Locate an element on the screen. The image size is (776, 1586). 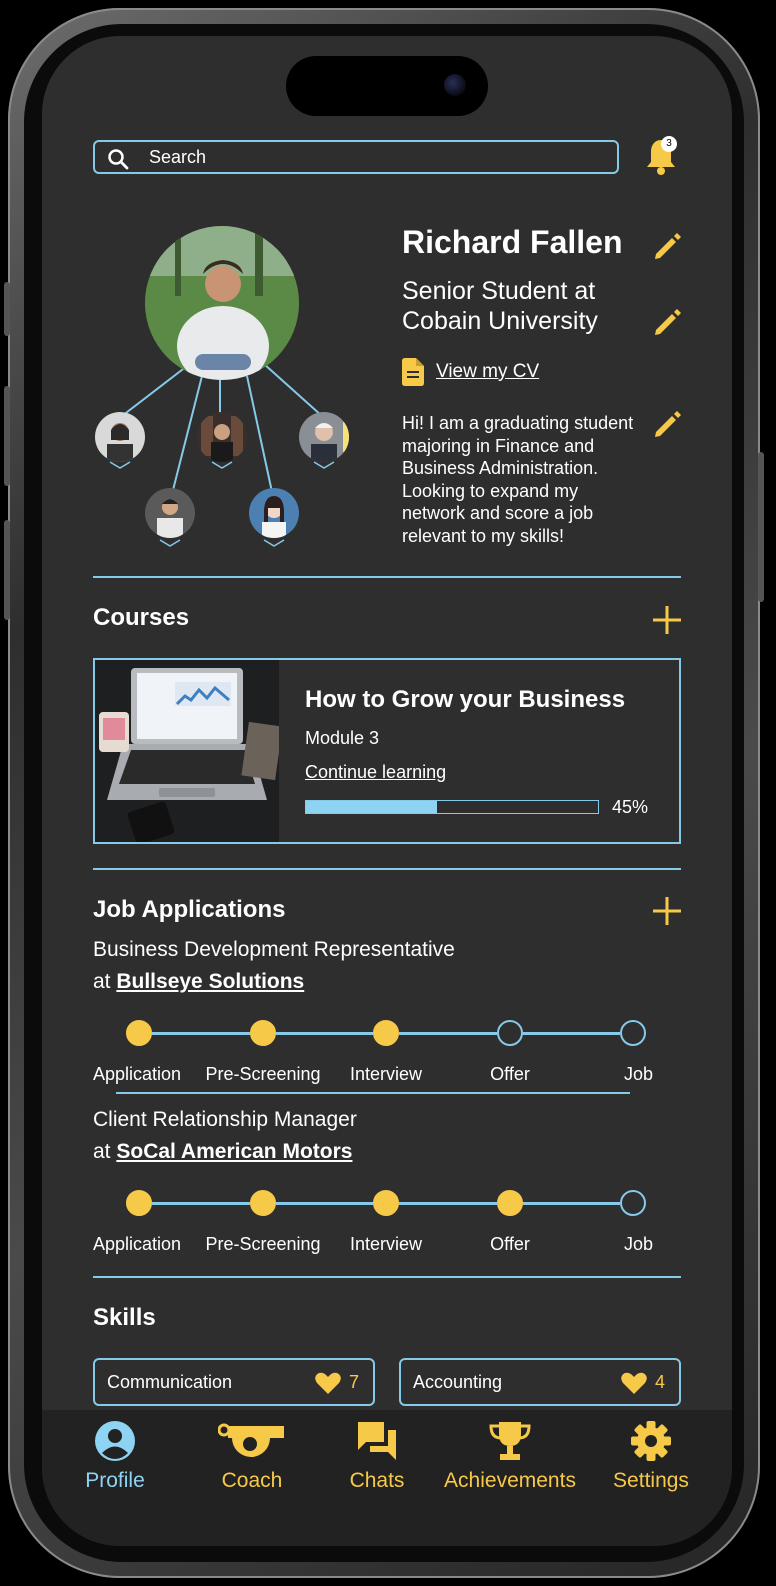
view-cv-label: View my CV is located at coordinates (487, 372).